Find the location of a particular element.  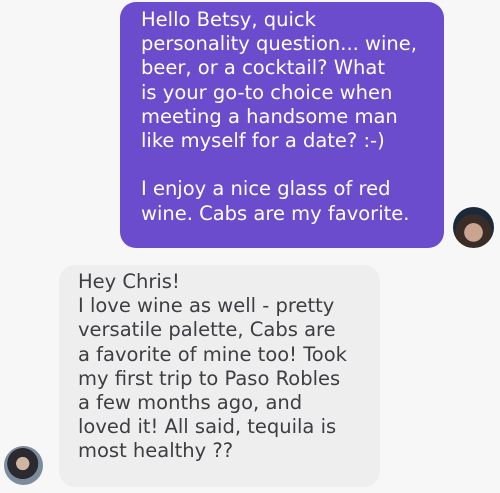

recipient-avatar-icon is located at coordinates (23, 465).